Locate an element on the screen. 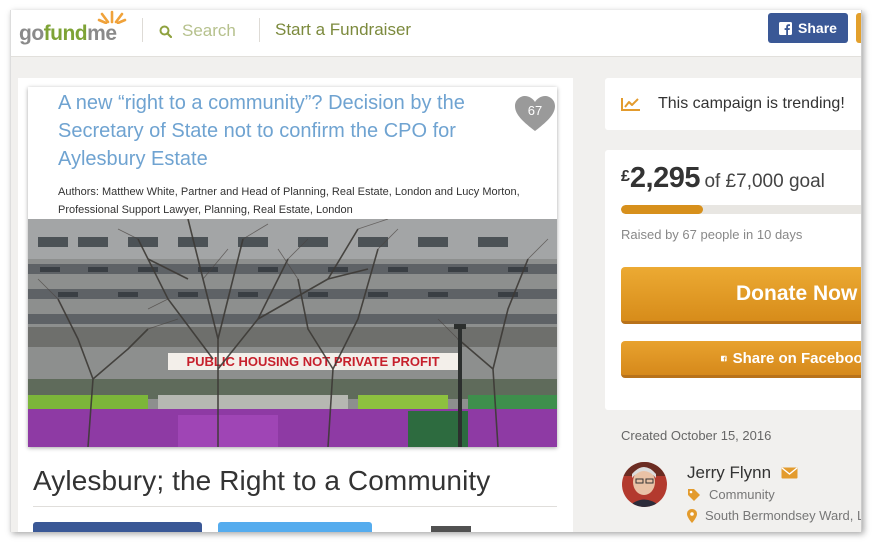 The height and width of the screenshot is (552, 881). tag-icon is located at coordinates (694, 494).